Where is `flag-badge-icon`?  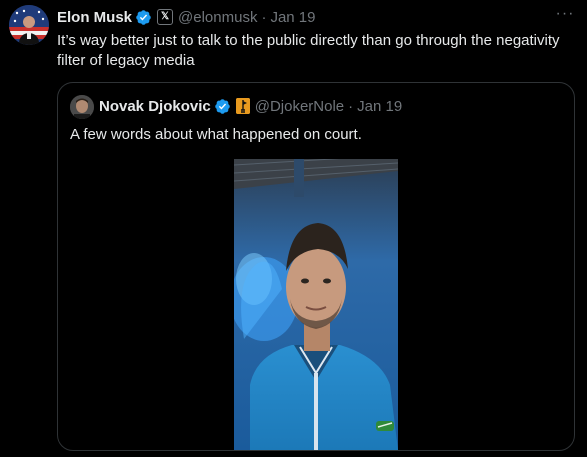 flag-badge-icon is located at coordinates (242, 106).